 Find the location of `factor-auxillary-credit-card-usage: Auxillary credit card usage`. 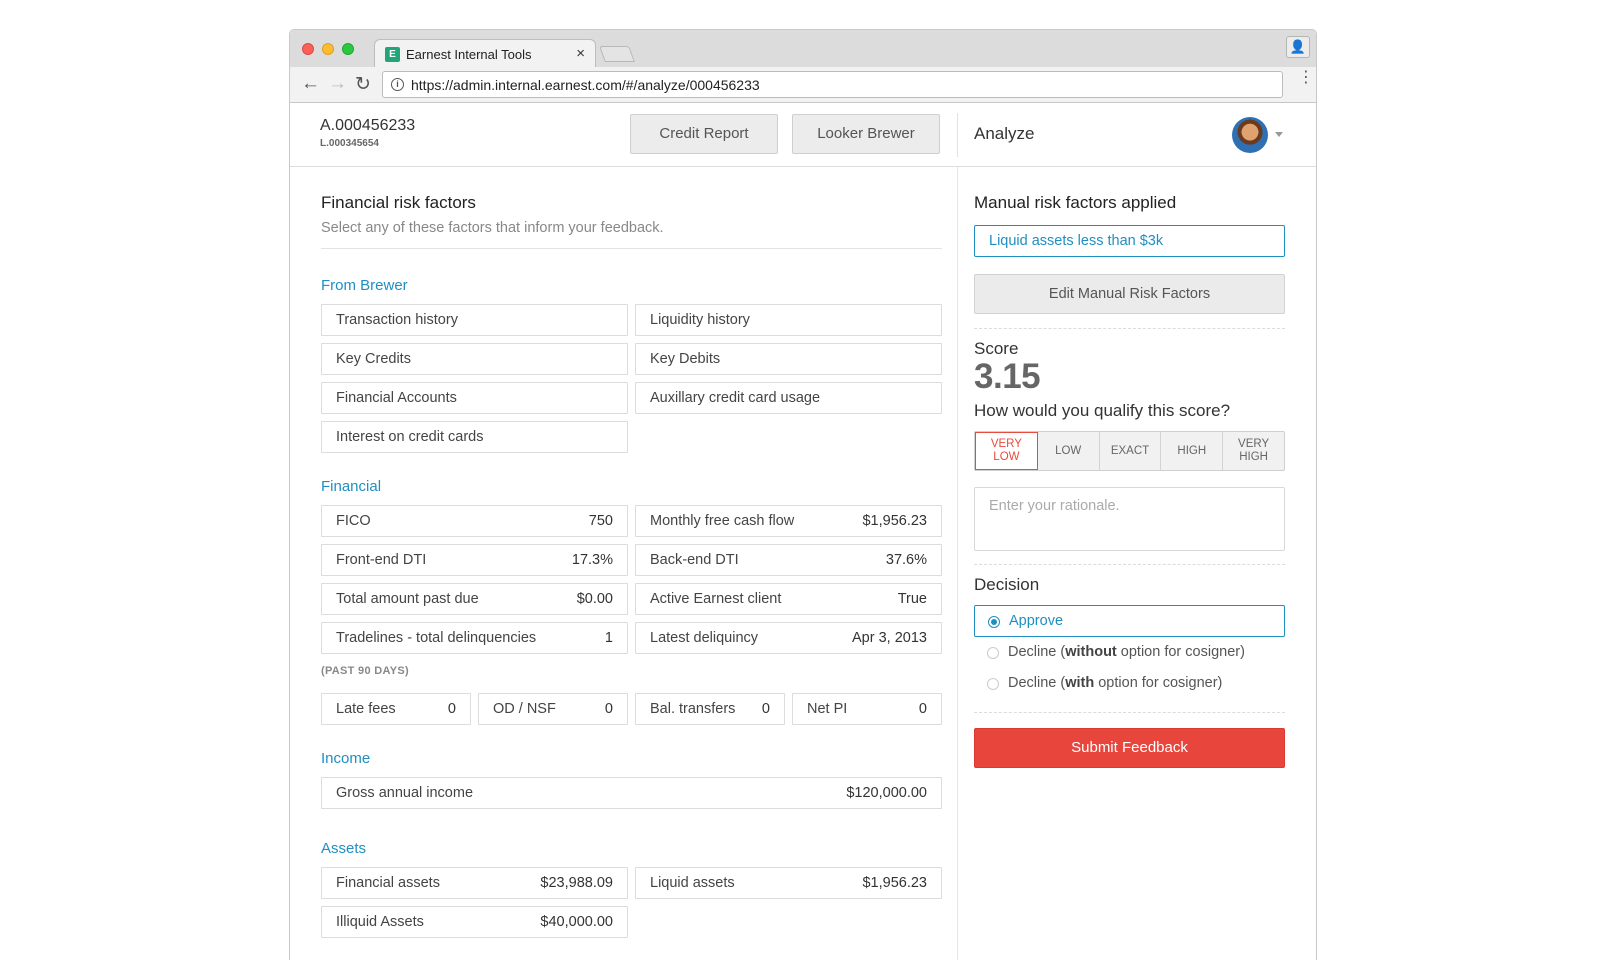

factor-auxillary-credit-card-usage: Auxillary credit card usage is located at coordinates (788, 398).